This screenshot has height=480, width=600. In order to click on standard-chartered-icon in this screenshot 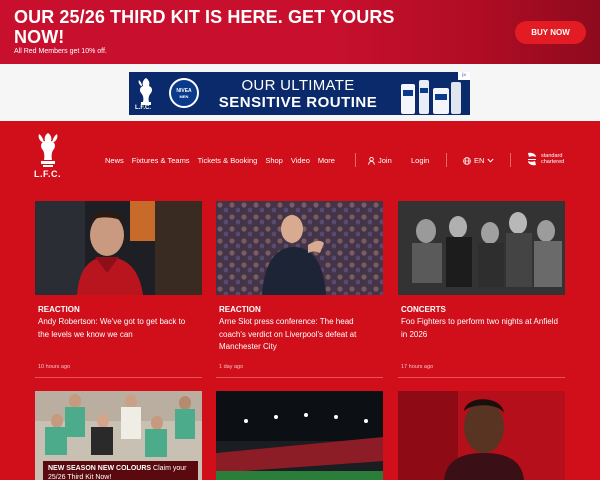, I will do `click(532, 159)`.